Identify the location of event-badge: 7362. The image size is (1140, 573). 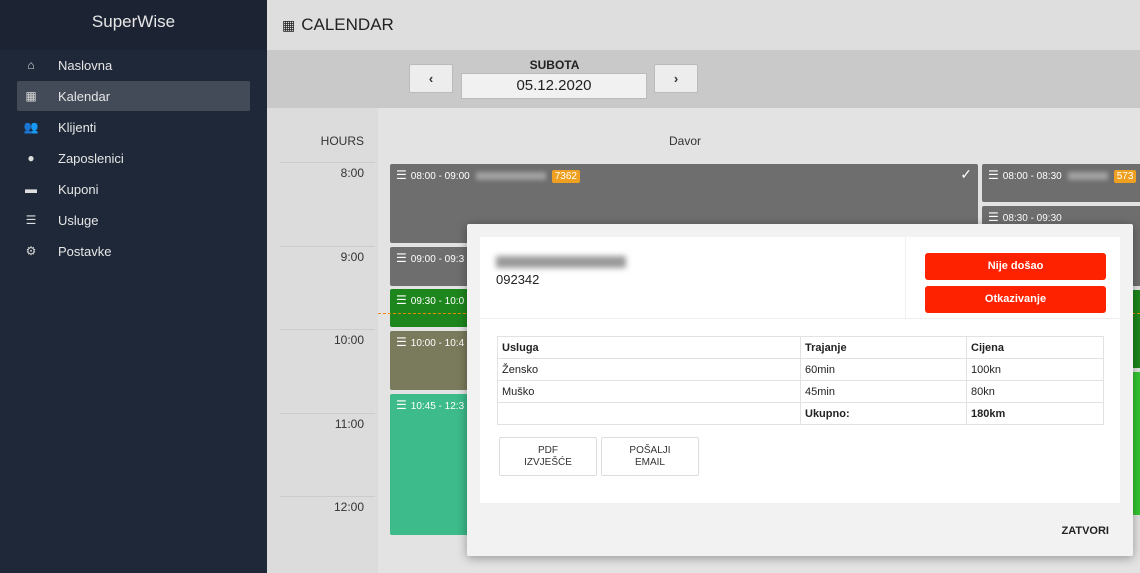
(565, 176).